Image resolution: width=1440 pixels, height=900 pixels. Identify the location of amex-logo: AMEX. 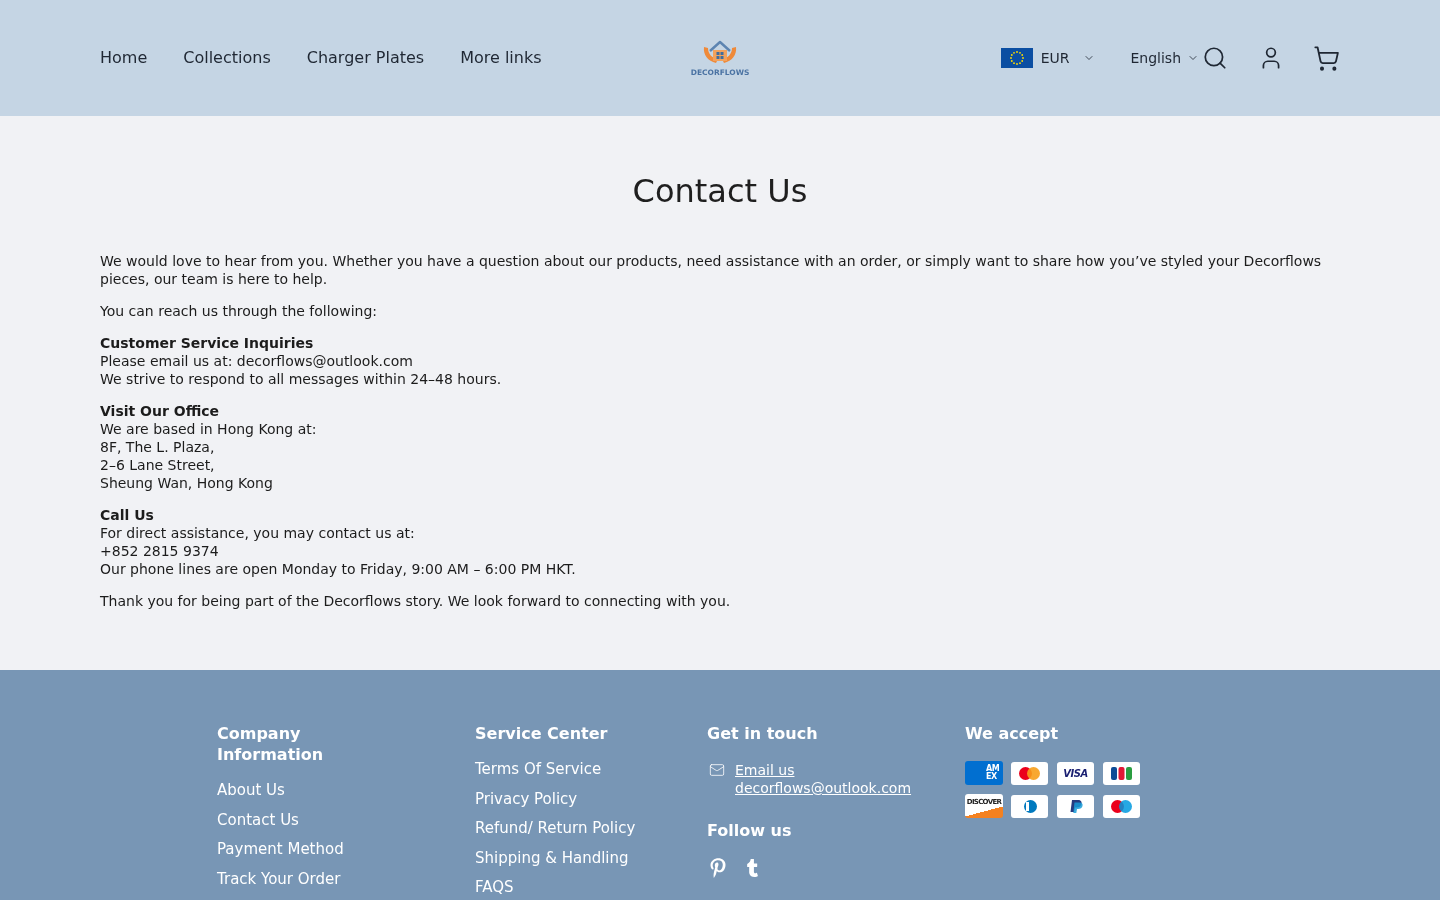
(984, 773).